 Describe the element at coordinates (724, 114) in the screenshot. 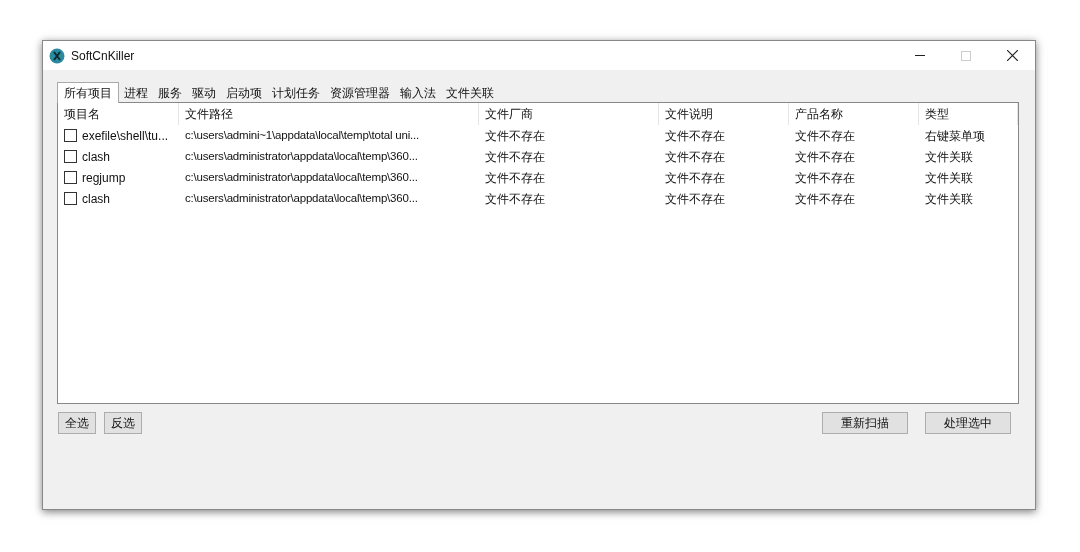

I see `column-header: 文件说明` at that location.